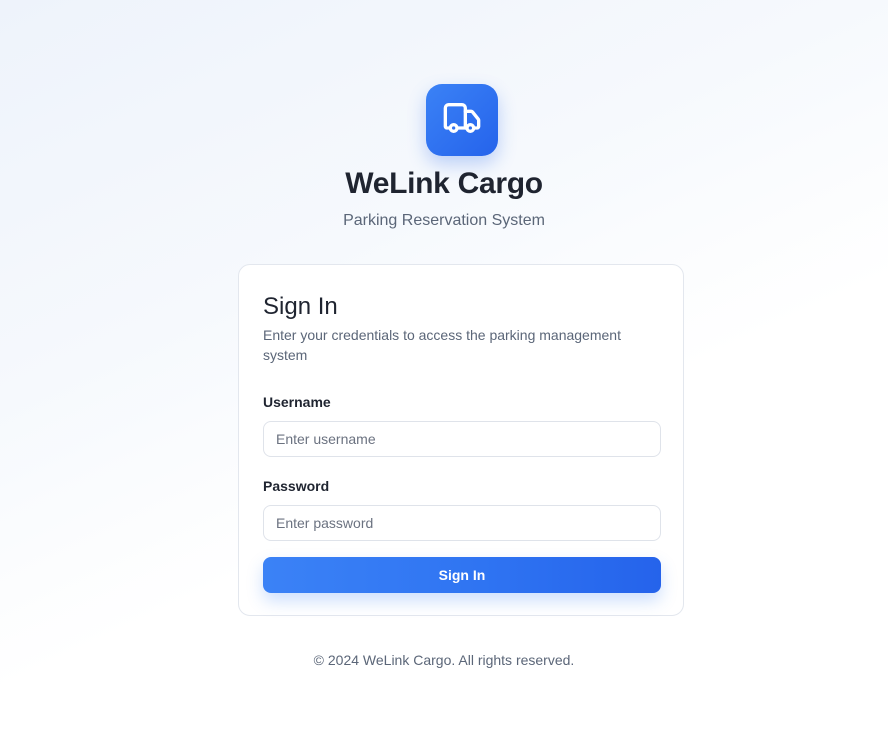 Image resolution: width=888 pixels, height=741 pixels. What do you see at coordinates (444, 220) in the screenshot?
I see `app-subtitle: Parking Reservation System` at bounding box center [444, 220].